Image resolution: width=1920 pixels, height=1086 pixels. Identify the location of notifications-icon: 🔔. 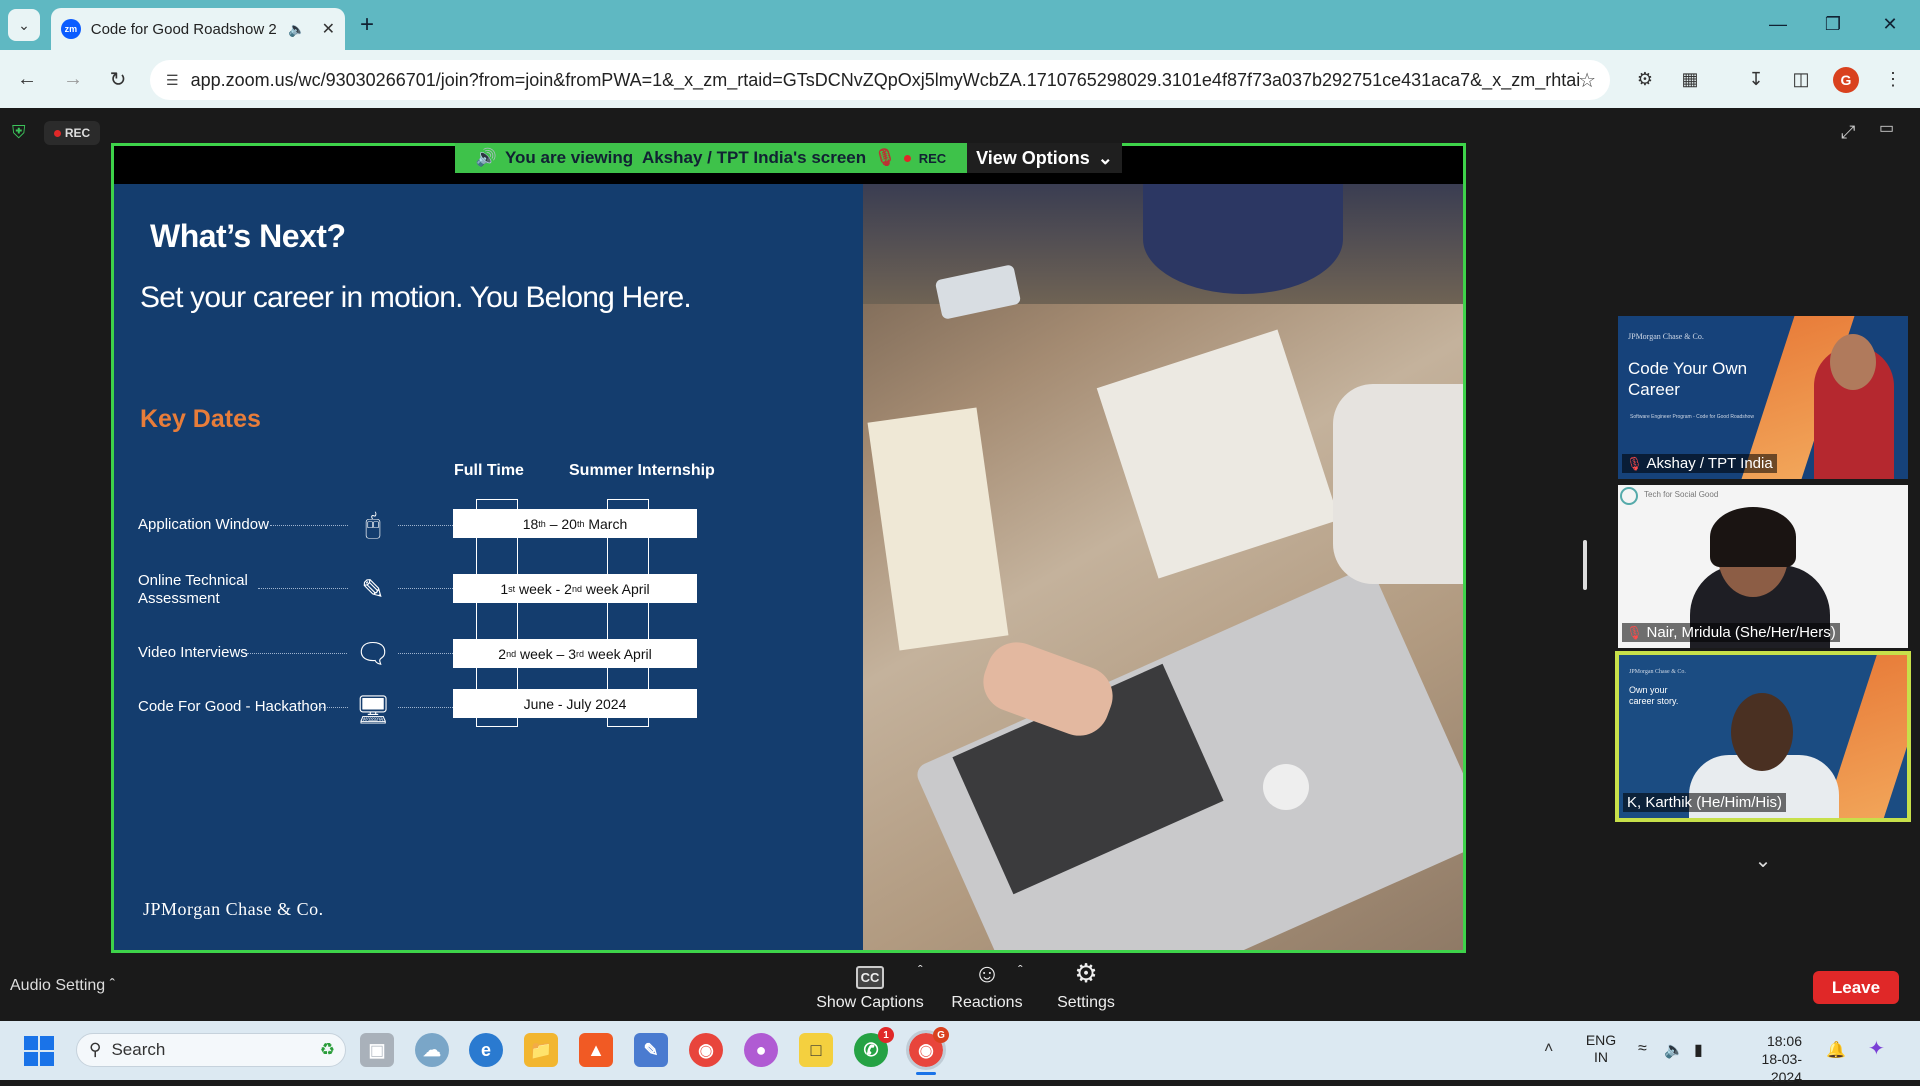
(1836, 1050).